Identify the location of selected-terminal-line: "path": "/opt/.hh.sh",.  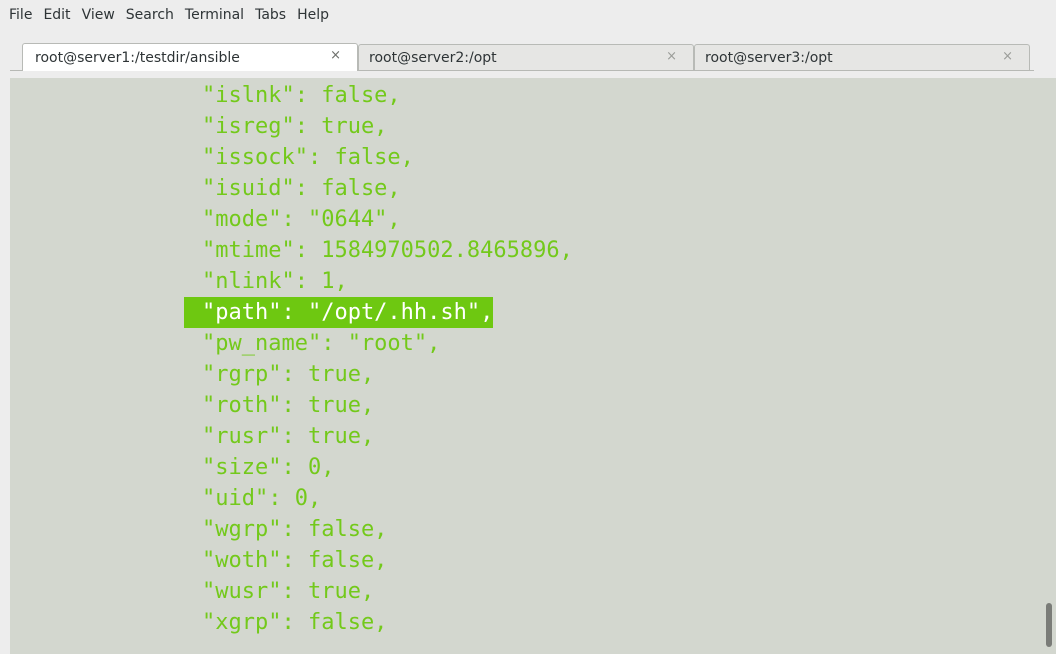
(339, 312).